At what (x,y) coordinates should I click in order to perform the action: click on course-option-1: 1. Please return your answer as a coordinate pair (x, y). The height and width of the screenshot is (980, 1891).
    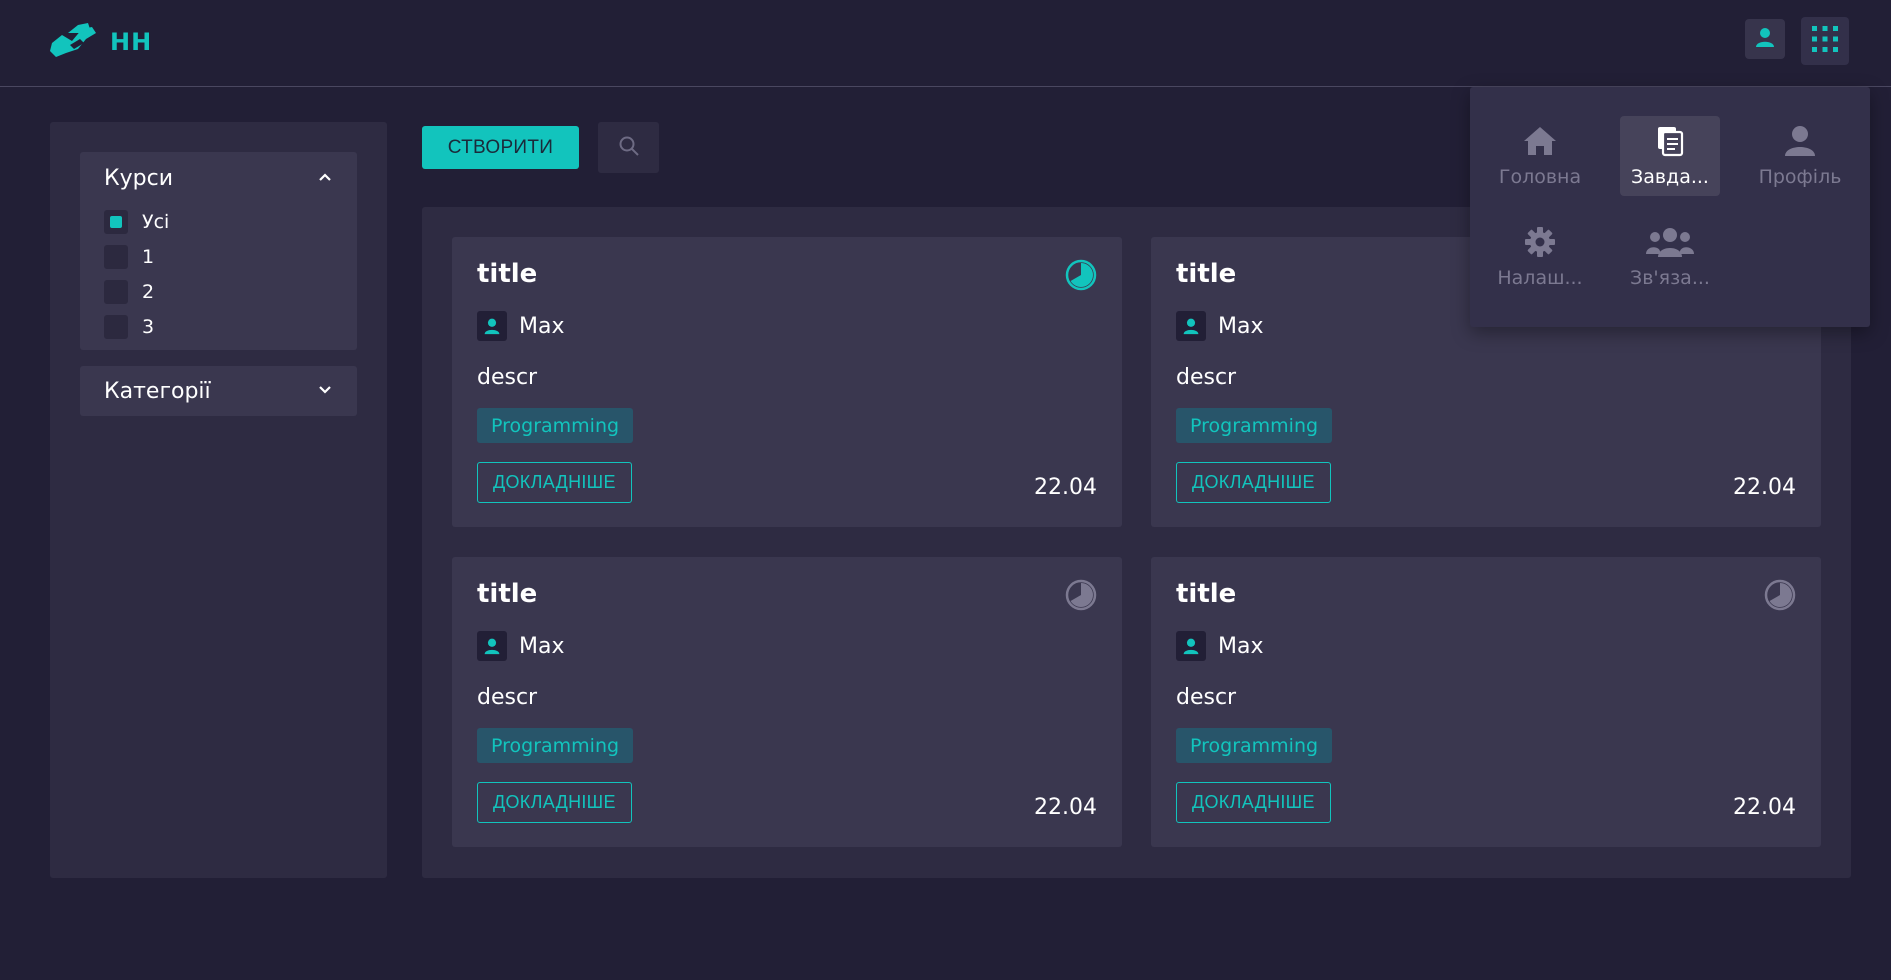
    Looking at the image, I should click on (218, 256).